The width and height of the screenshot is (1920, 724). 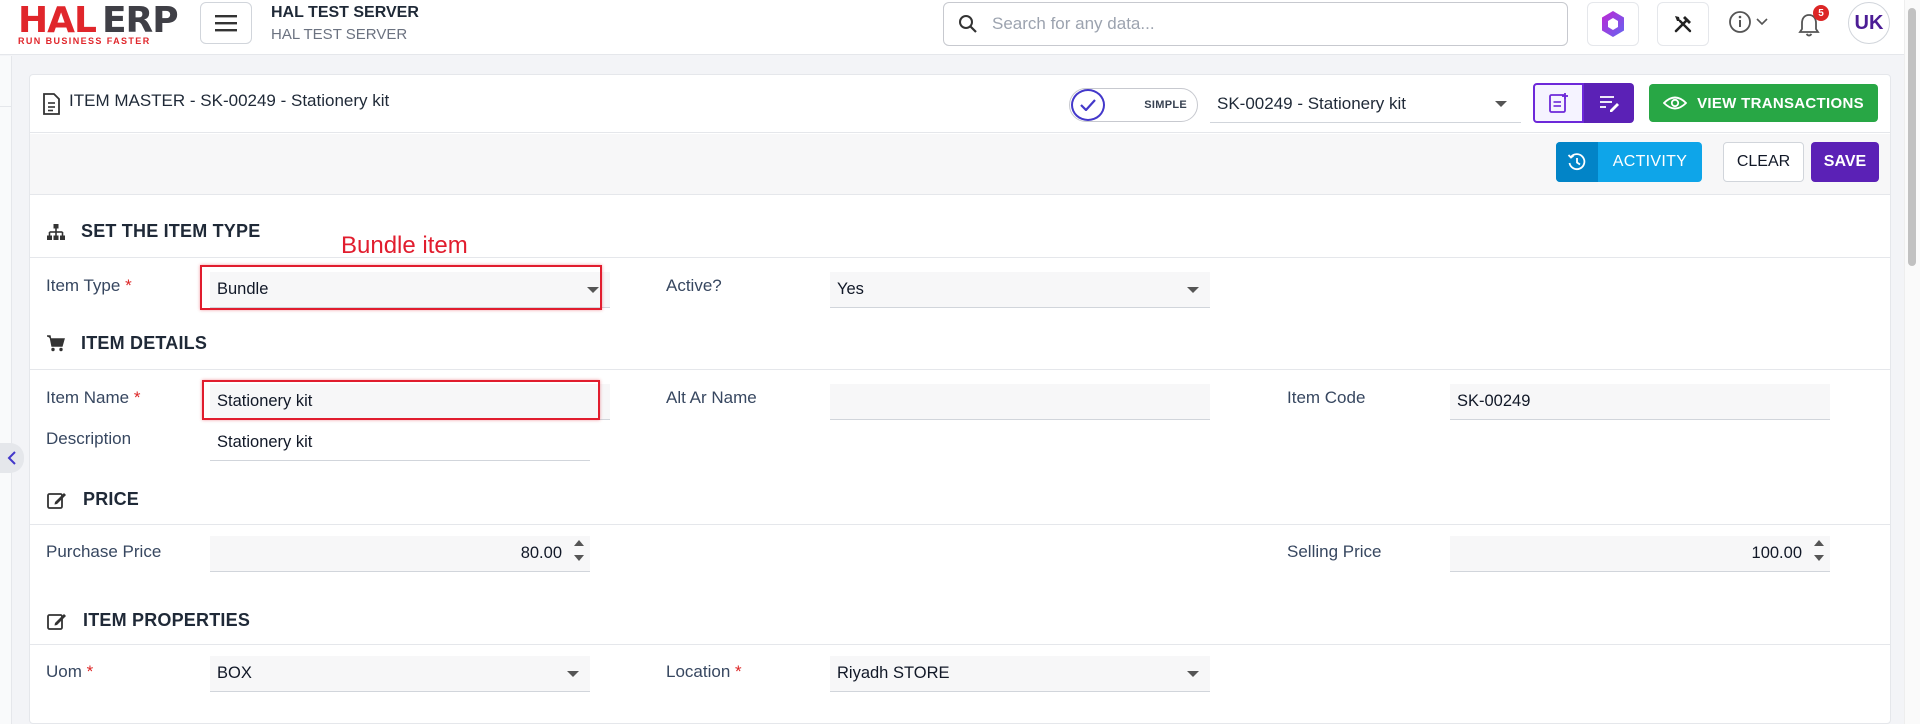 I want to click on cart-icon, so click(x=56, y=343).